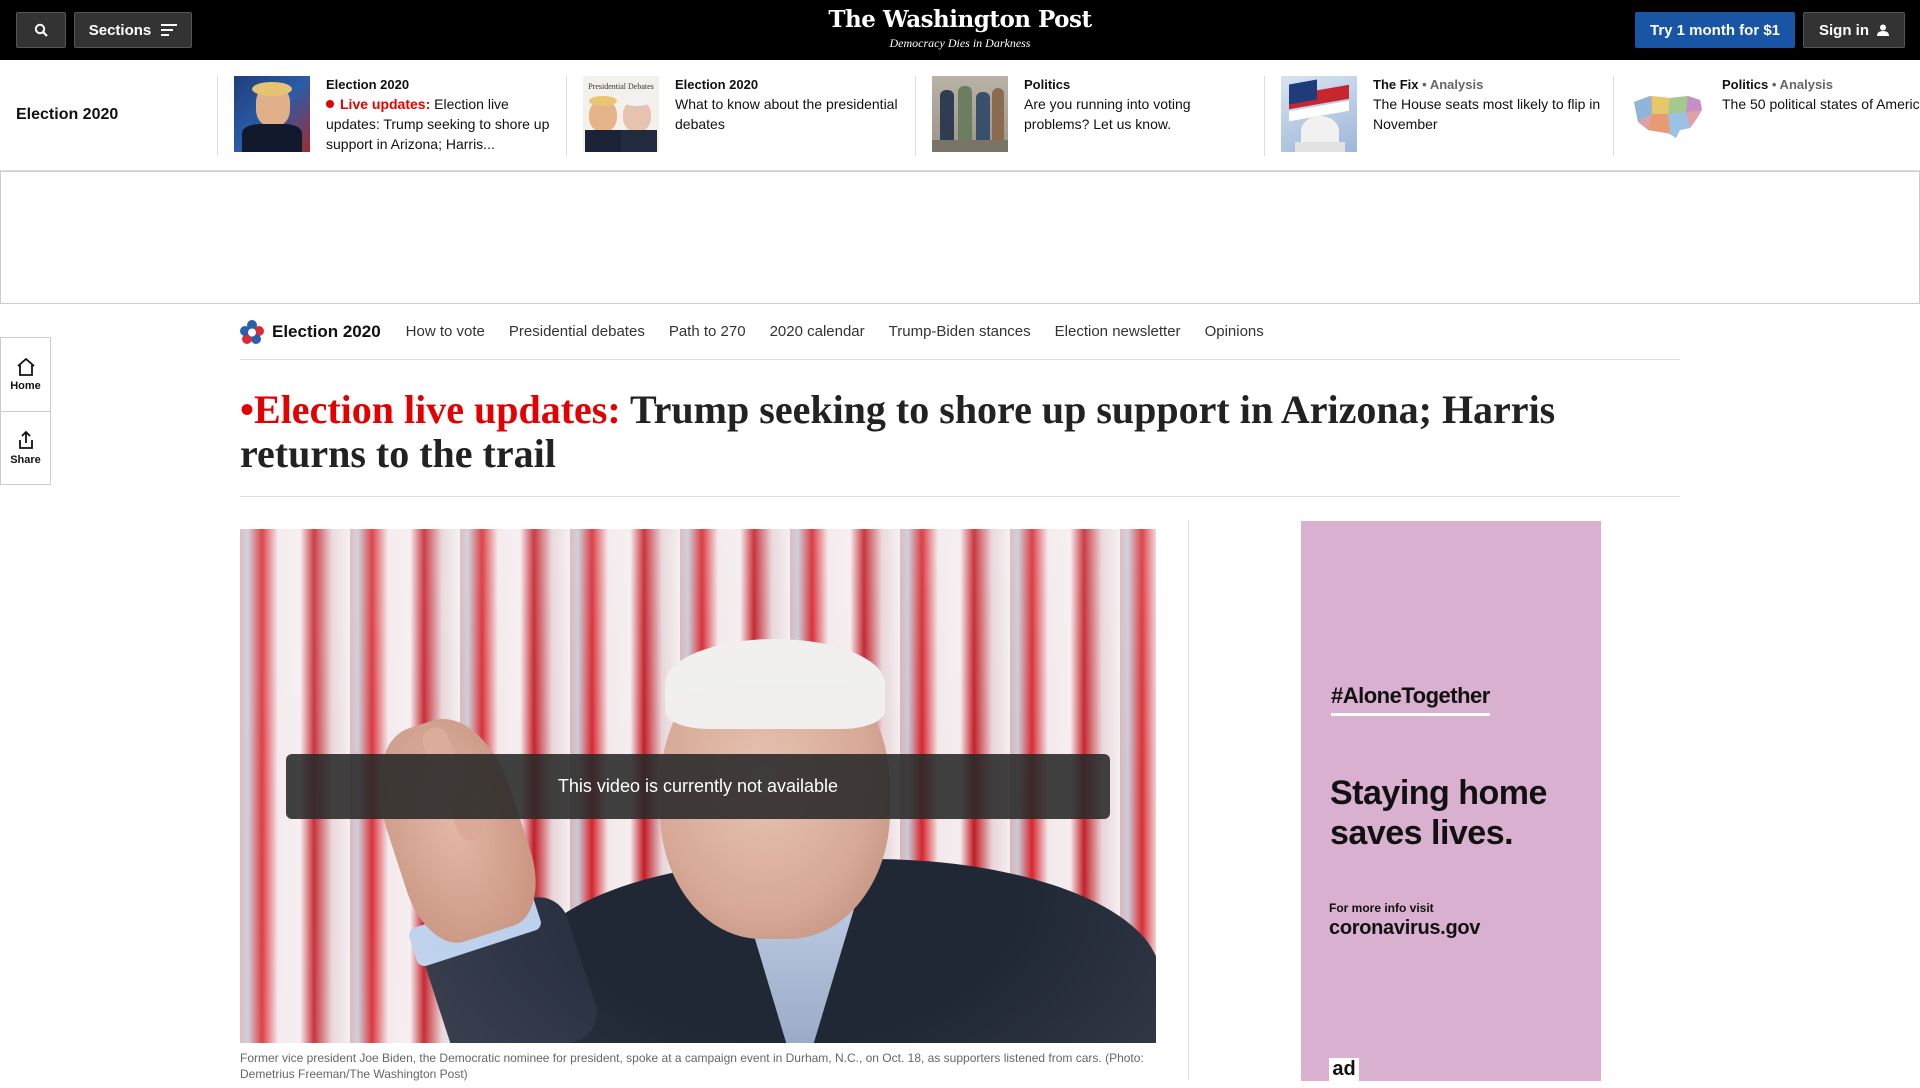 Image resolution: width=1920 pixels, height=1088 pixels. I want to click on column-divider, so click(1188, 800).